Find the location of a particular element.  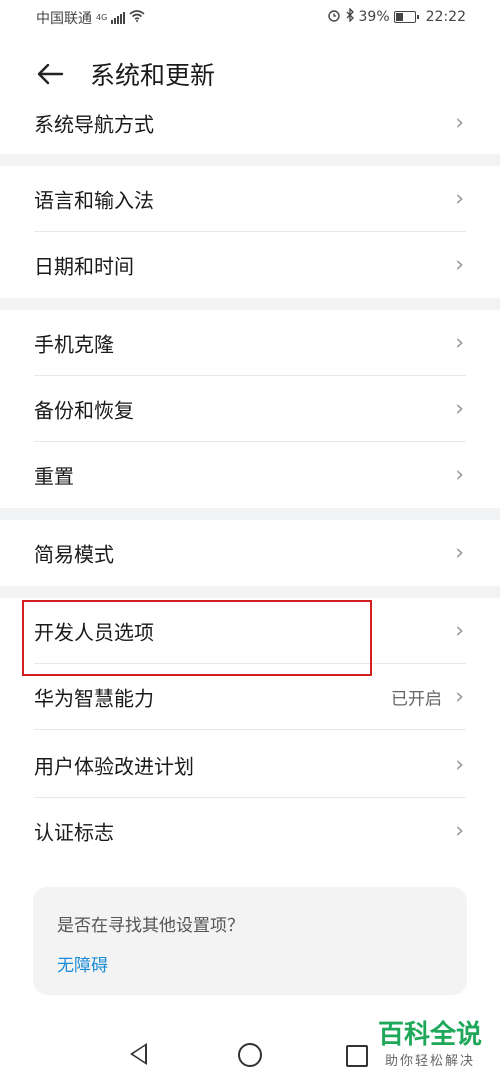

row-certification: 认证标志 › is located at coordinates (250, 831).